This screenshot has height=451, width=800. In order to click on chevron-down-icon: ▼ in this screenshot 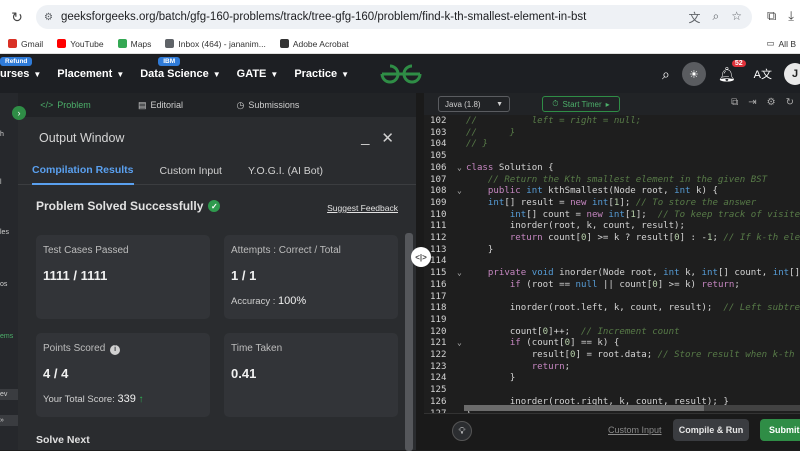, I will do `click(499, 104)`.